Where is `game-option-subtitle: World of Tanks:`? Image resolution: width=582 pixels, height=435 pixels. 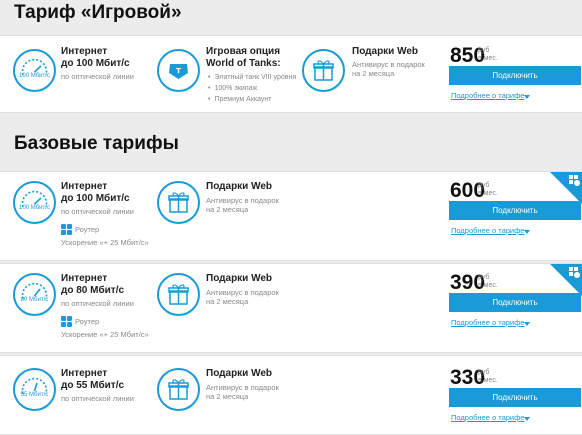 game-option-subtitle: World of Tanks: is located at coordinates (243, 63).